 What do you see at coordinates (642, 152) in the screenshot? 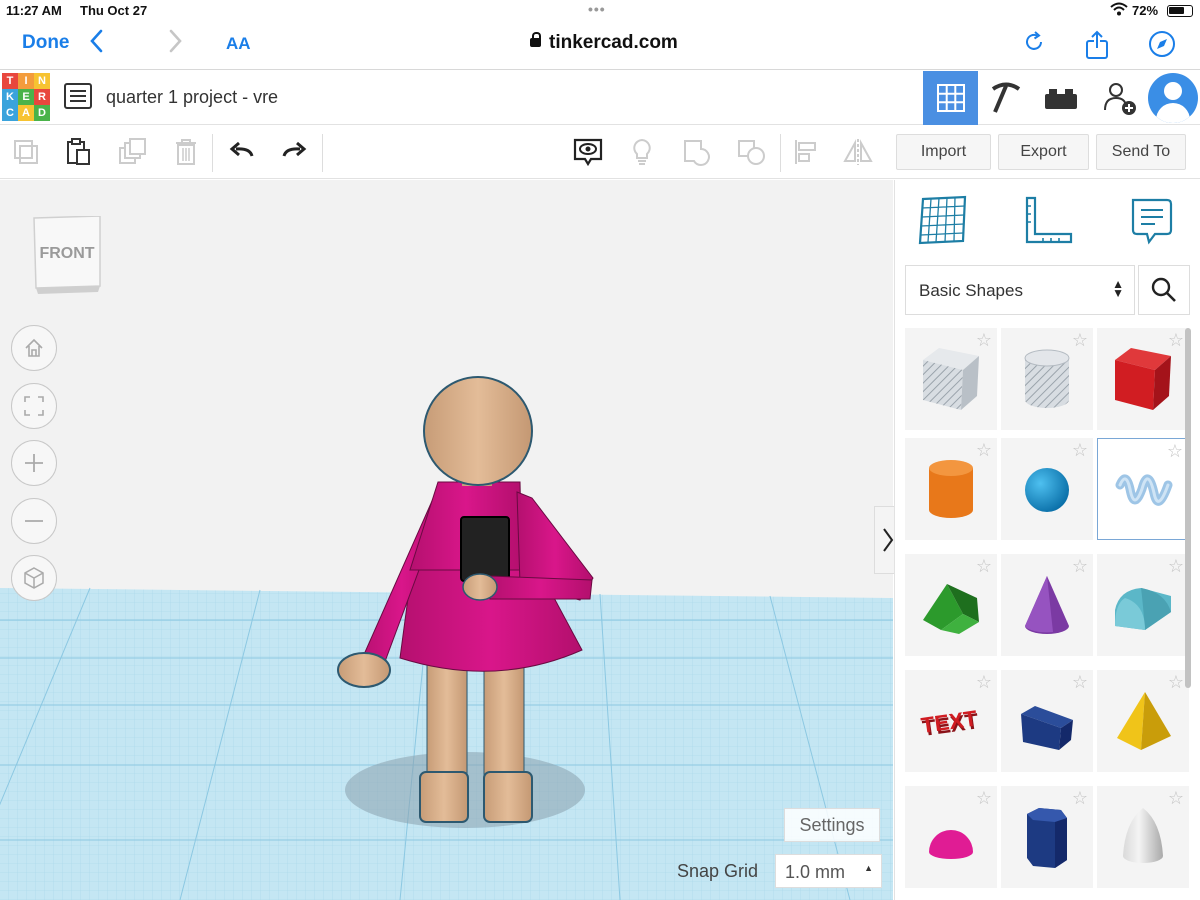
I see `lightbulb-icon` at bounding box center [642, 152].